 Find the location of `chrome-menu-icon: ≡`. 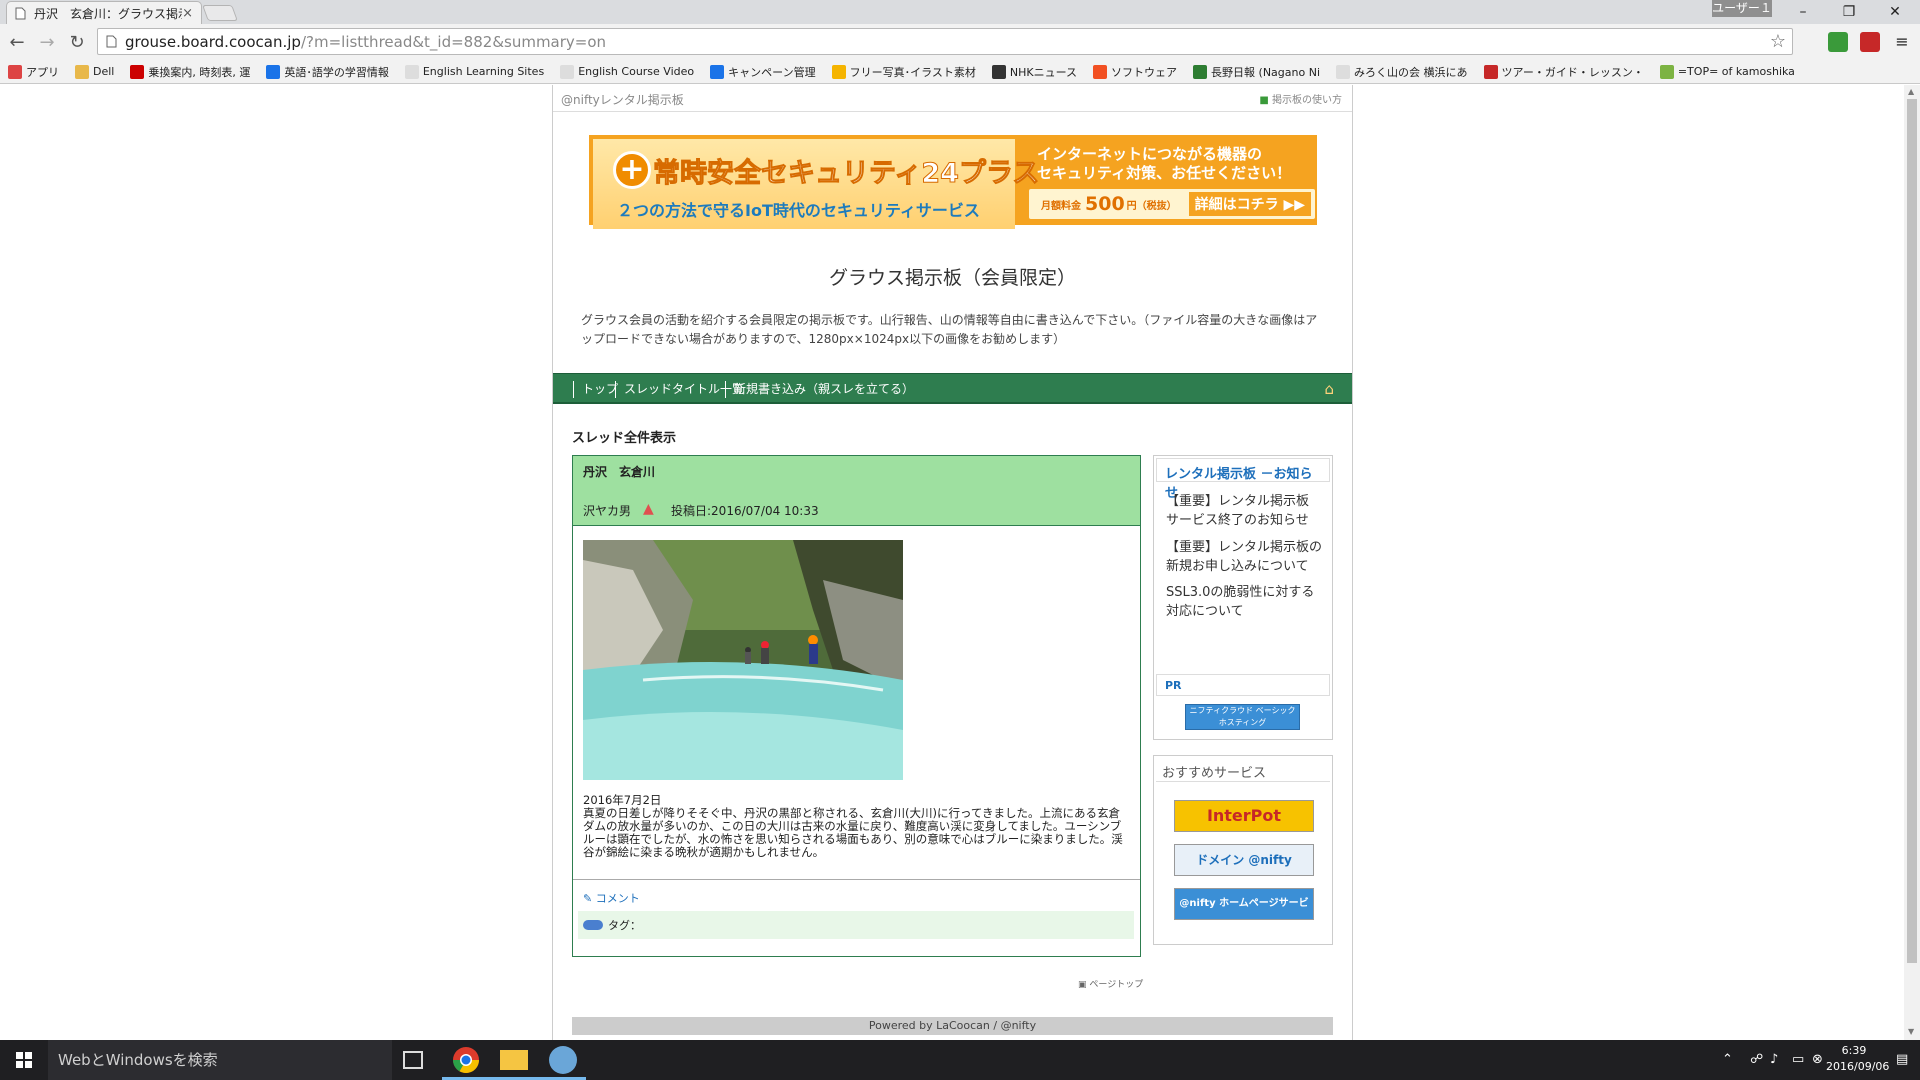

chrome-menu-icon: ≡ is located at coordinates (1902, 42).